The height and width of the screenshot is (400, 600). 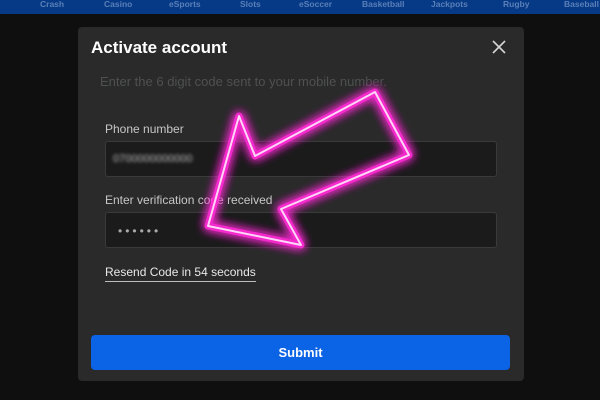 I want to click on verification-code-label: Enter verification code received, so click(x=189, y=200).